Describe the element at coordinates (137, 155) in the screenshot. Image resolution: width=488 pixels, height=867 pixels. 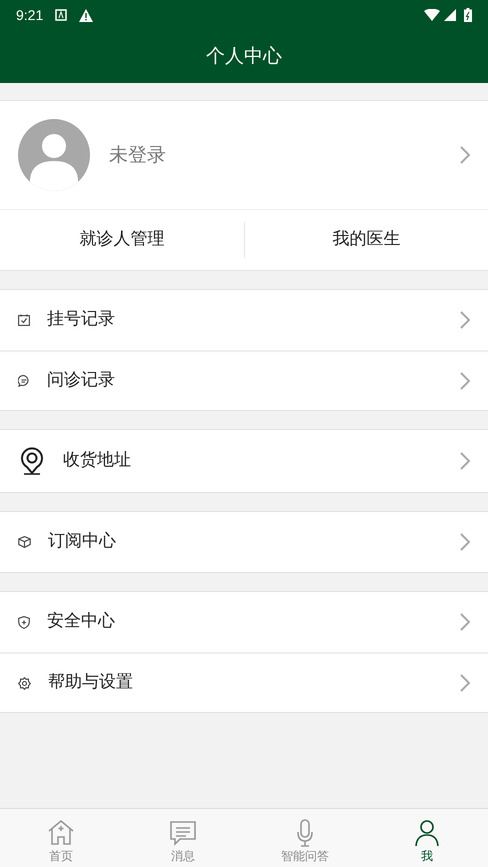
I see `login-status: 未登录` at that location.